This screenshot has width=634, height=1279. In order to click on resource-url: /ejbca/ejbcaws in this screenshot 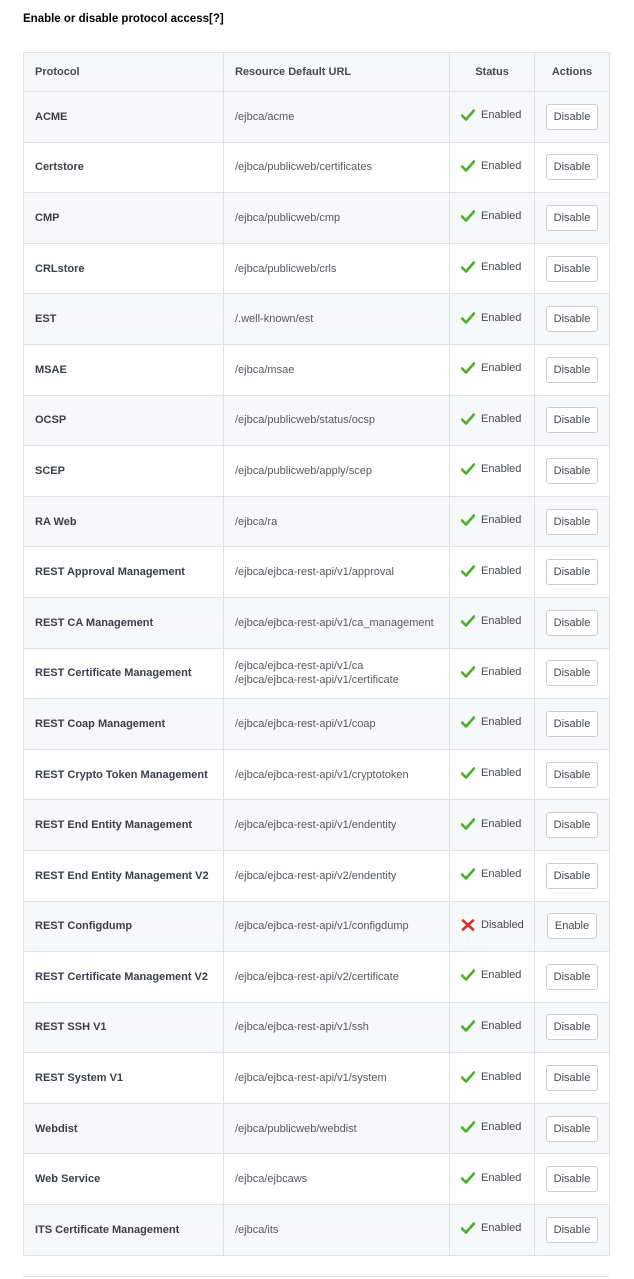, I will do `click(271, 1179)`.